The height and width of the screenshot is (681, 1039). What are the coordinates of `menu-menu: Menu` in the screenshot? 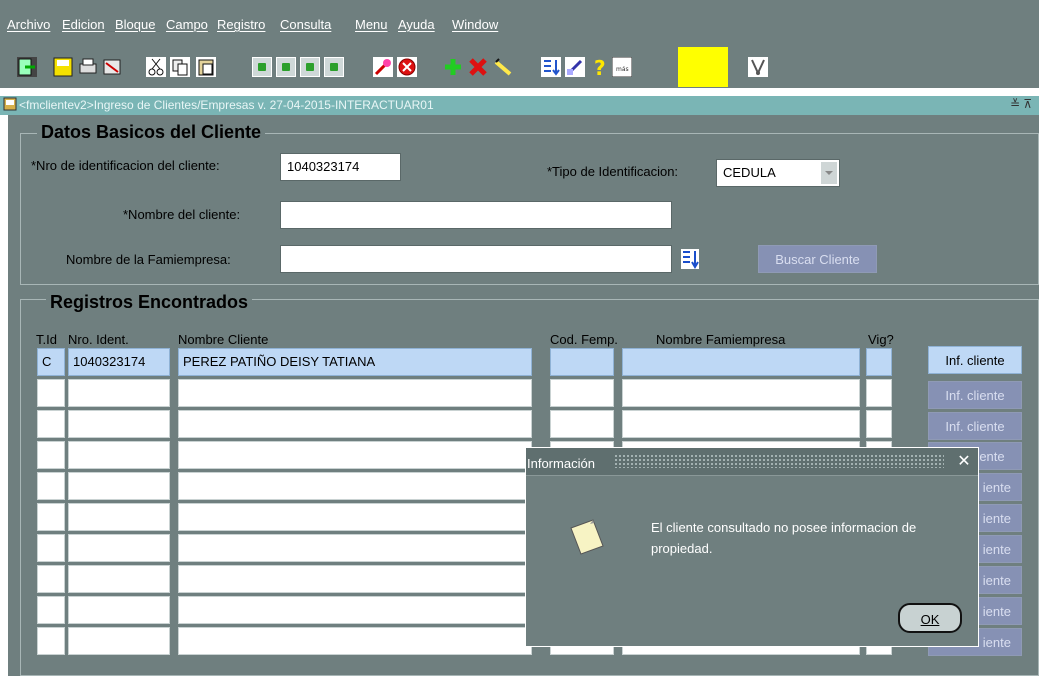 It's located at (371, 25).